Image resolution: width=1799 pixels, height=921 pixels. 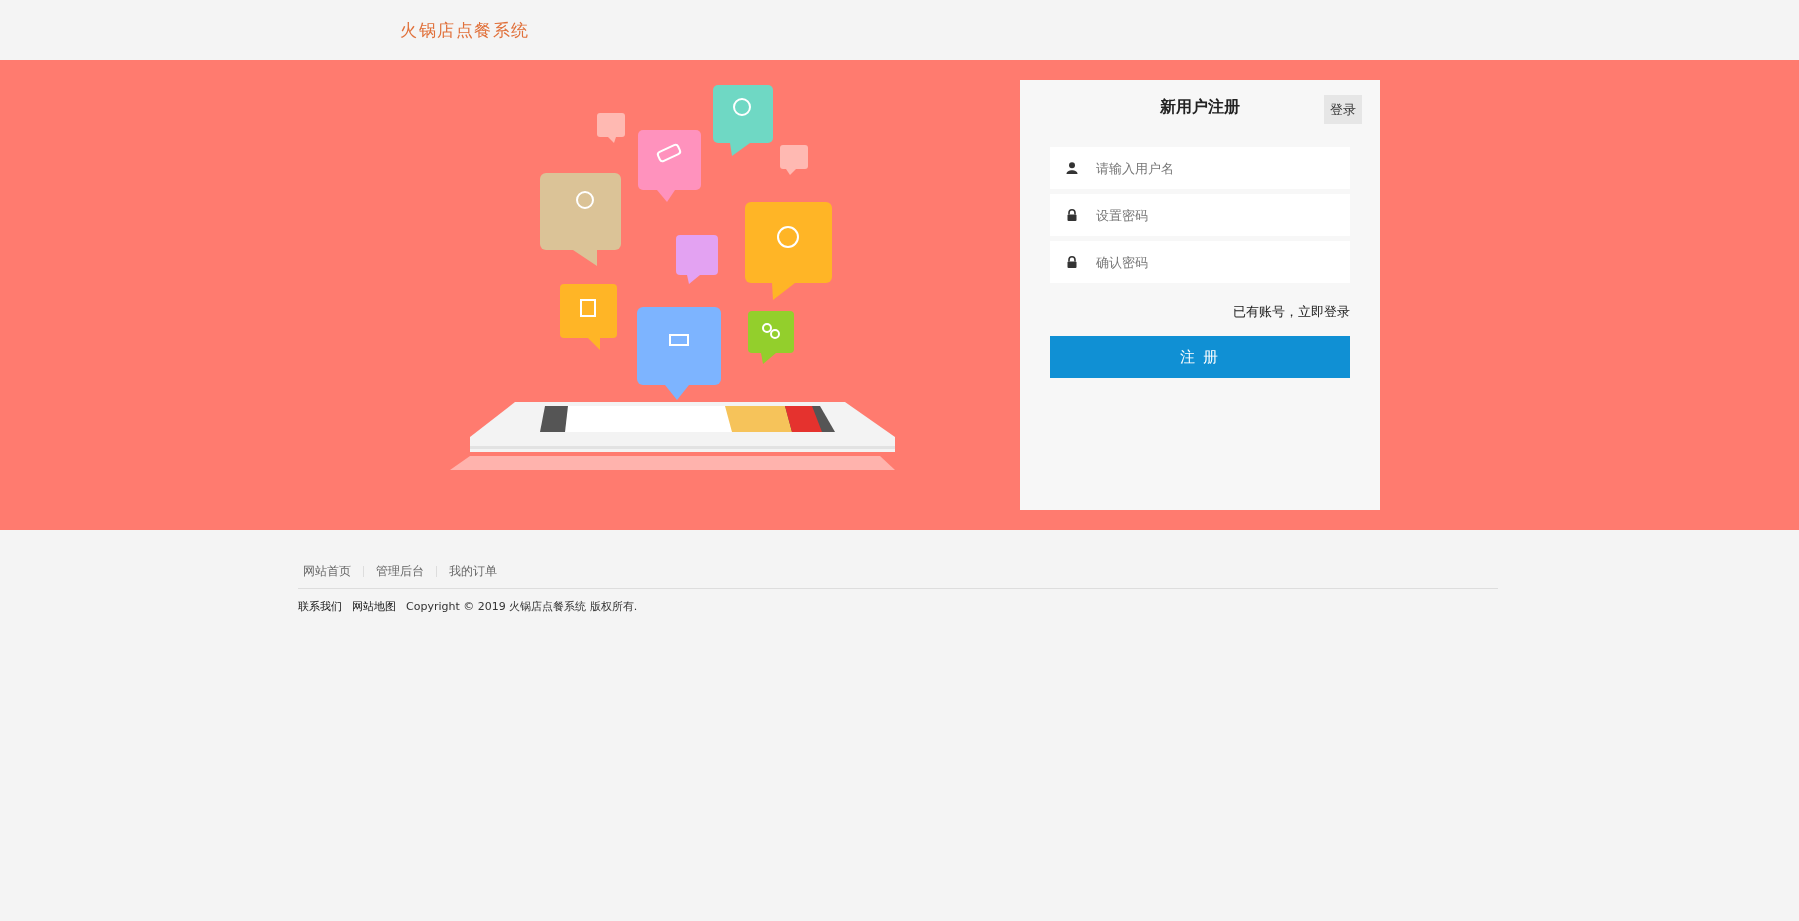 What do you see at coordinates (1200, 107) in the screenshot?
I see `form-title: 新用户注册` at bounding box center [1200, 107].